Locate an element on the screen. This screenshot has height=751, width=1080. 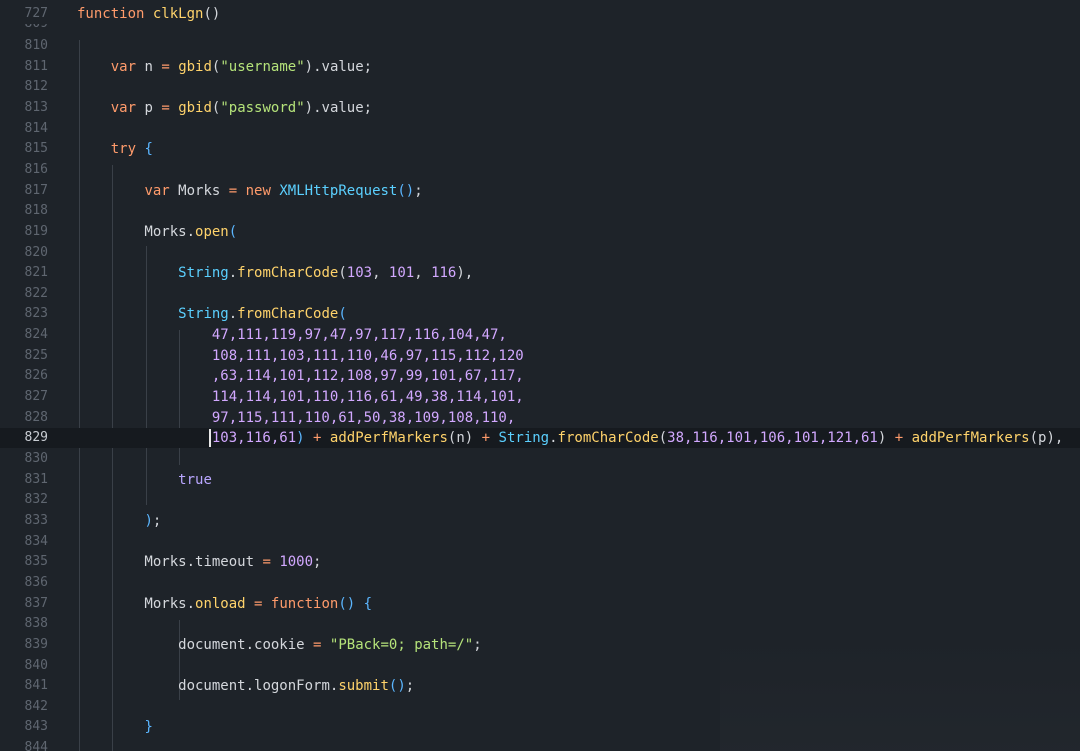
text-cursor is located at coordinates (210, 438).